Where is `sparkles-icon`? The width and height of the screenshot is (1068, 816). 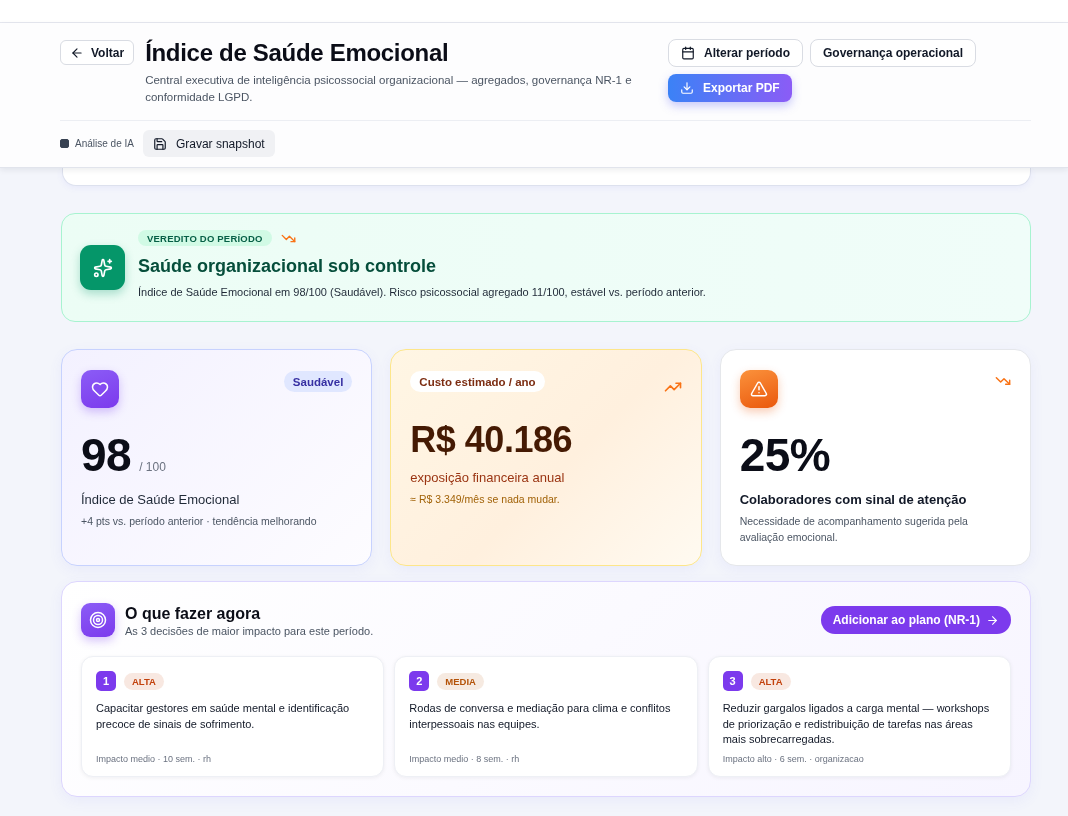
sparkles-icon is located at coordinates (102, 267).